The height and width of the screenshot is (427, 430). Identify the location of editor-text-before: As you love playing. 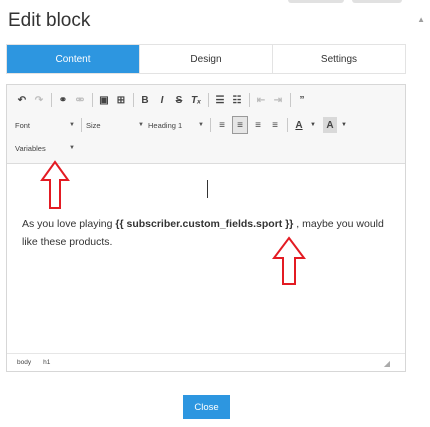
(69, 224).